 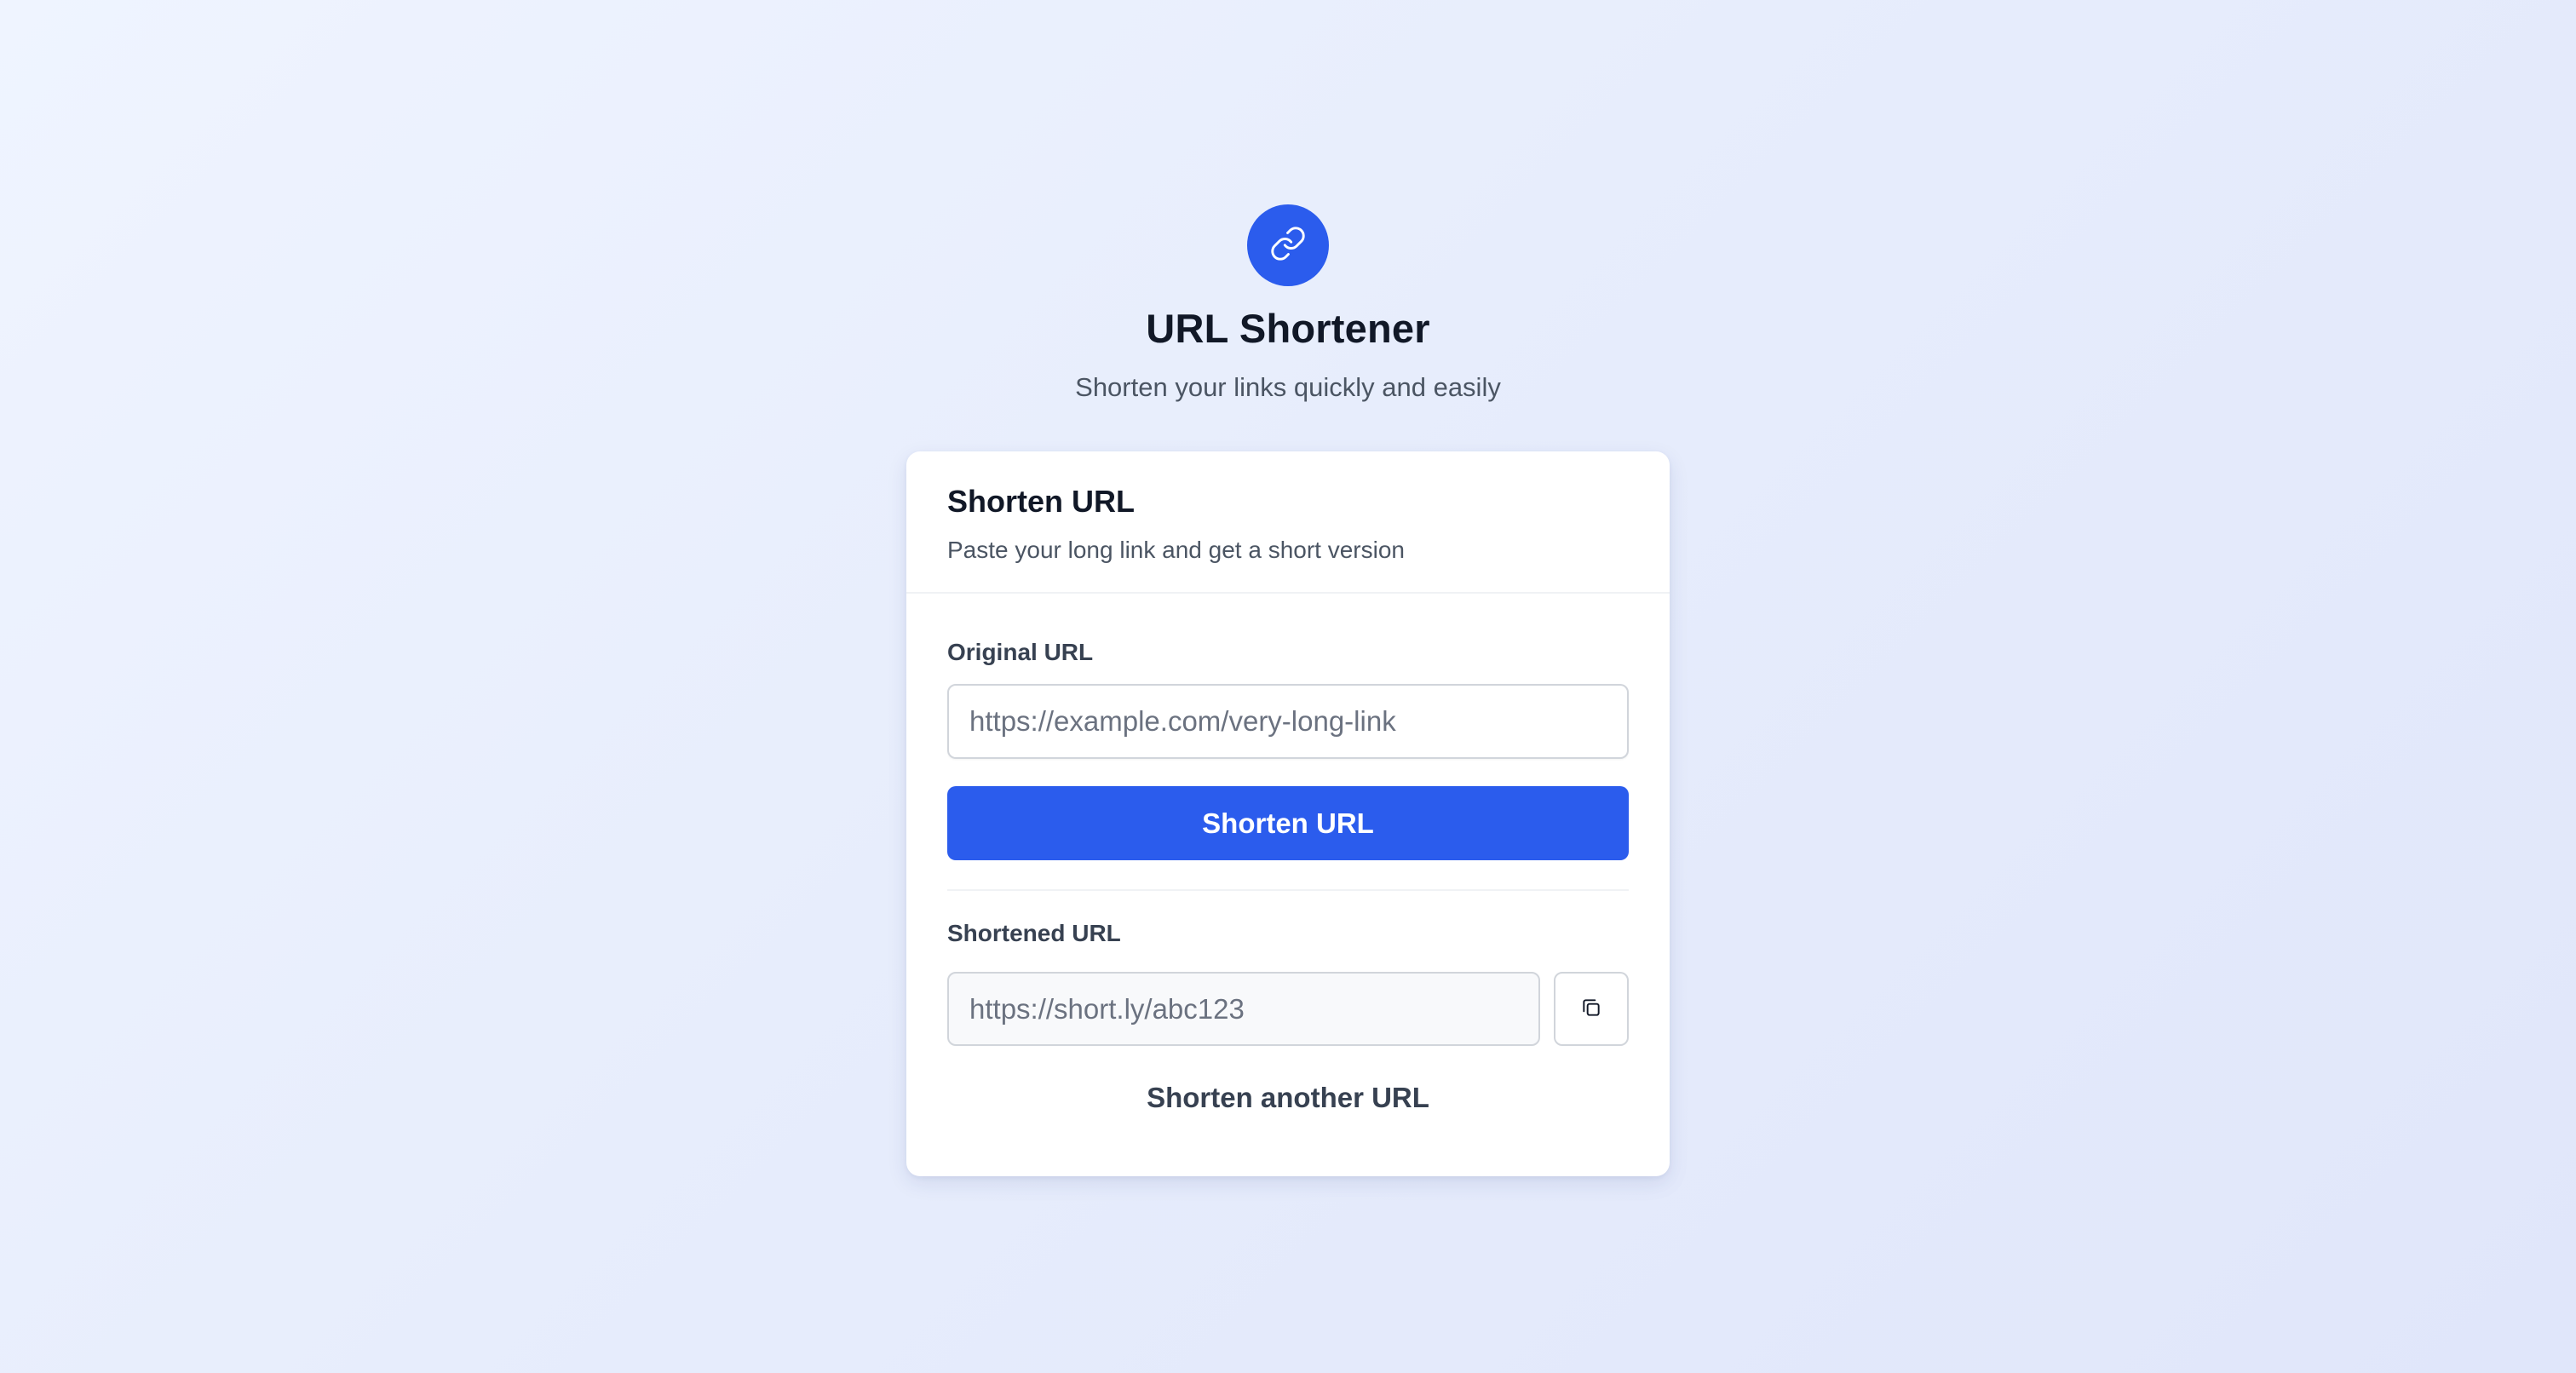 I want to click on link-icon, so click(x=1288, y=246).